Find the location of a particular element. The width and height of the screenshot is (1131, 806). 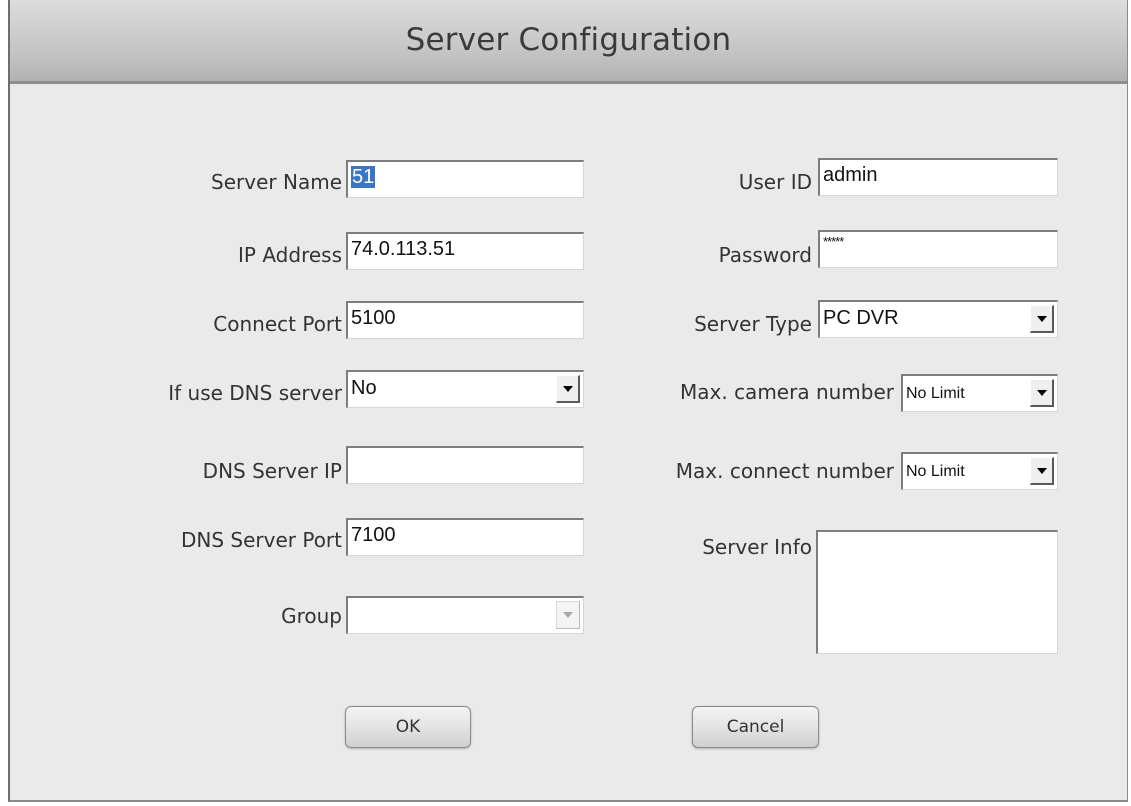

title-bar: Server Configuration is located at coordinates (568, 42).